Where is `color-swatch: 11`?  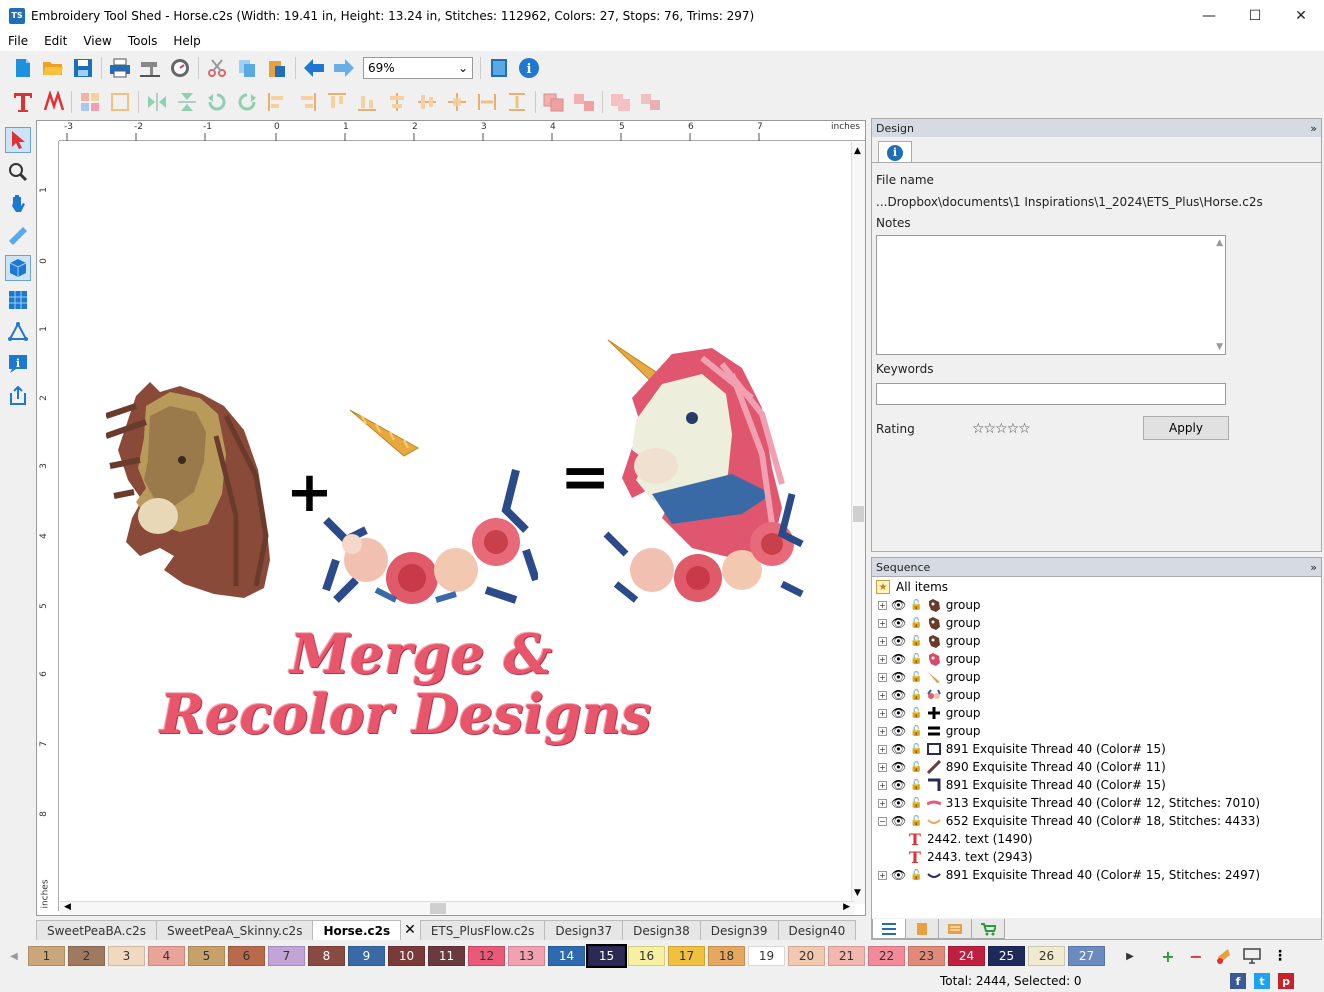
color-swatch: 11 is located at coordinates (446, 956).